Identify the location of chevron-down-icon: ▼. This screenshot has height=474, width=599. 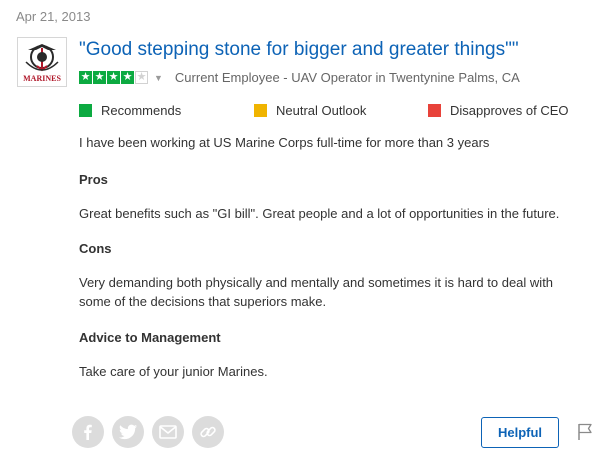
(158, 78).